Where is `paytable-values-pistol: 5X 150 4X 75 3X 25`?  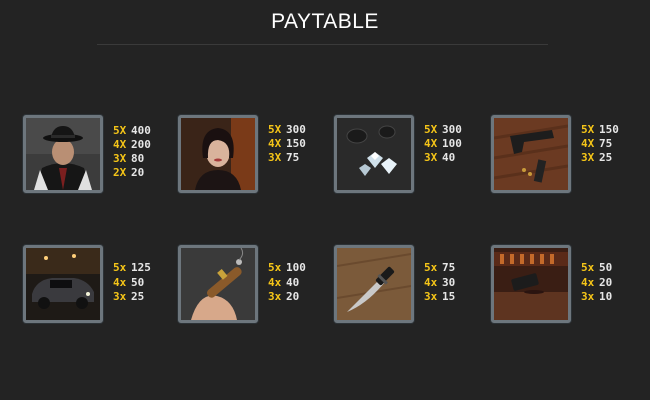 paytable-values-pistol: 5X 150 4X 75 3X 25 is located at coordinates (600, 144).